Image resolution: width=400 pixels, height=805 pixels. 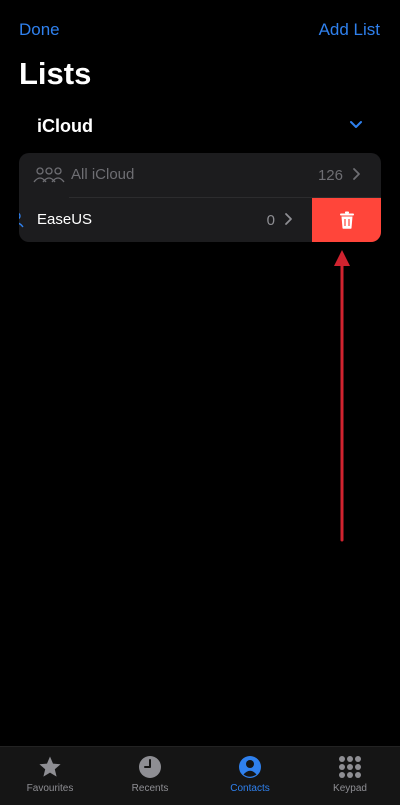 What do you see at coordinates (250, 767) in the screenshot?
I see `person-circle-icon` at bounding box center [250, 767].